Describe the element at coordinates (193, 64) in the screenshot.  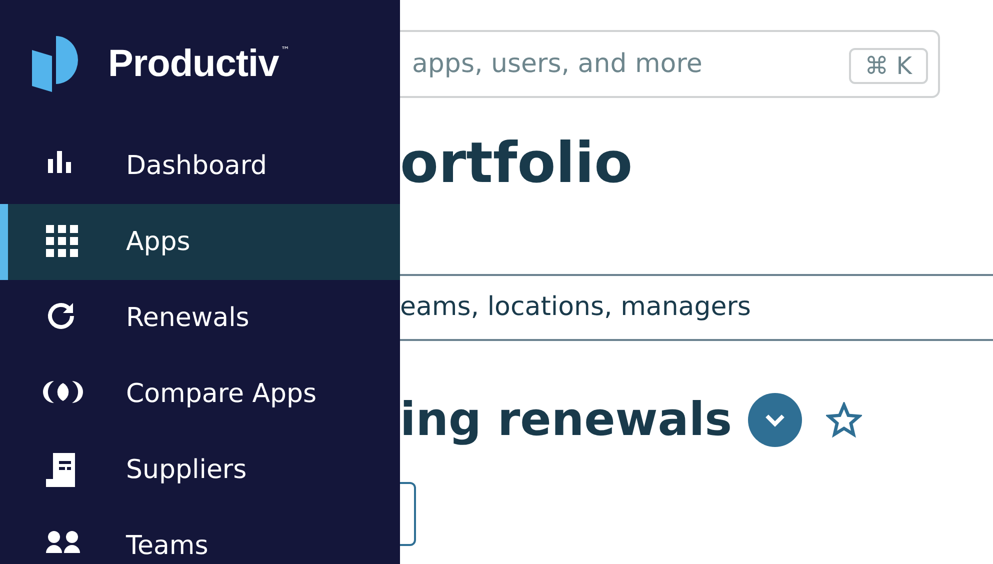
I see `brand-name: Productiv` at that location.